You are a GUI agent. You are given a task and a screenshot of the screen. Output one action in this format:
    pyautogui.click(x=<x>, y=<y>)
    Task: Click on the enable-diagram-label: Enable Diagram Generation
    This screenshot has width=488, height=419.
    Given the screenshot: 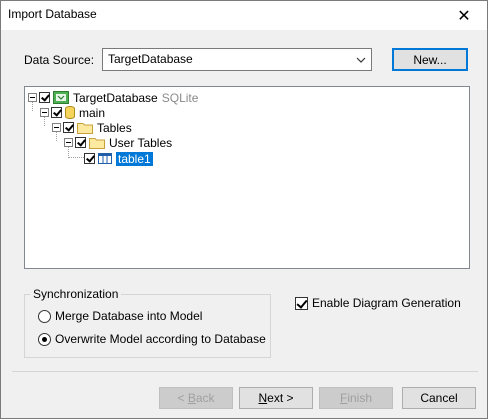 What is the action you would take?
    pyautogui.click(x=386, y=303)
    